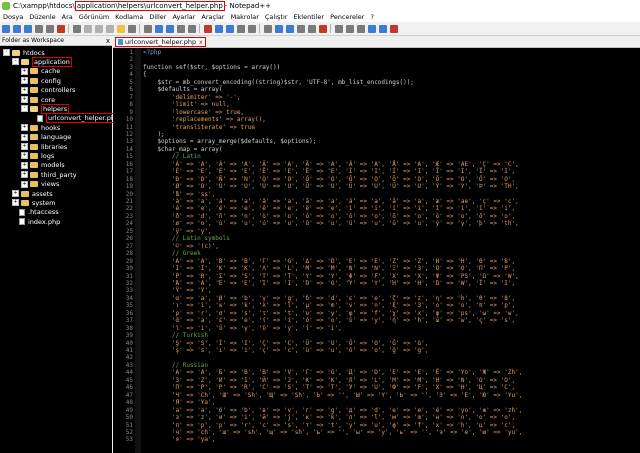 The width and height of the screenshot is (640, 453). I want to click on menu-item: Araçlar, so click(212, 17).